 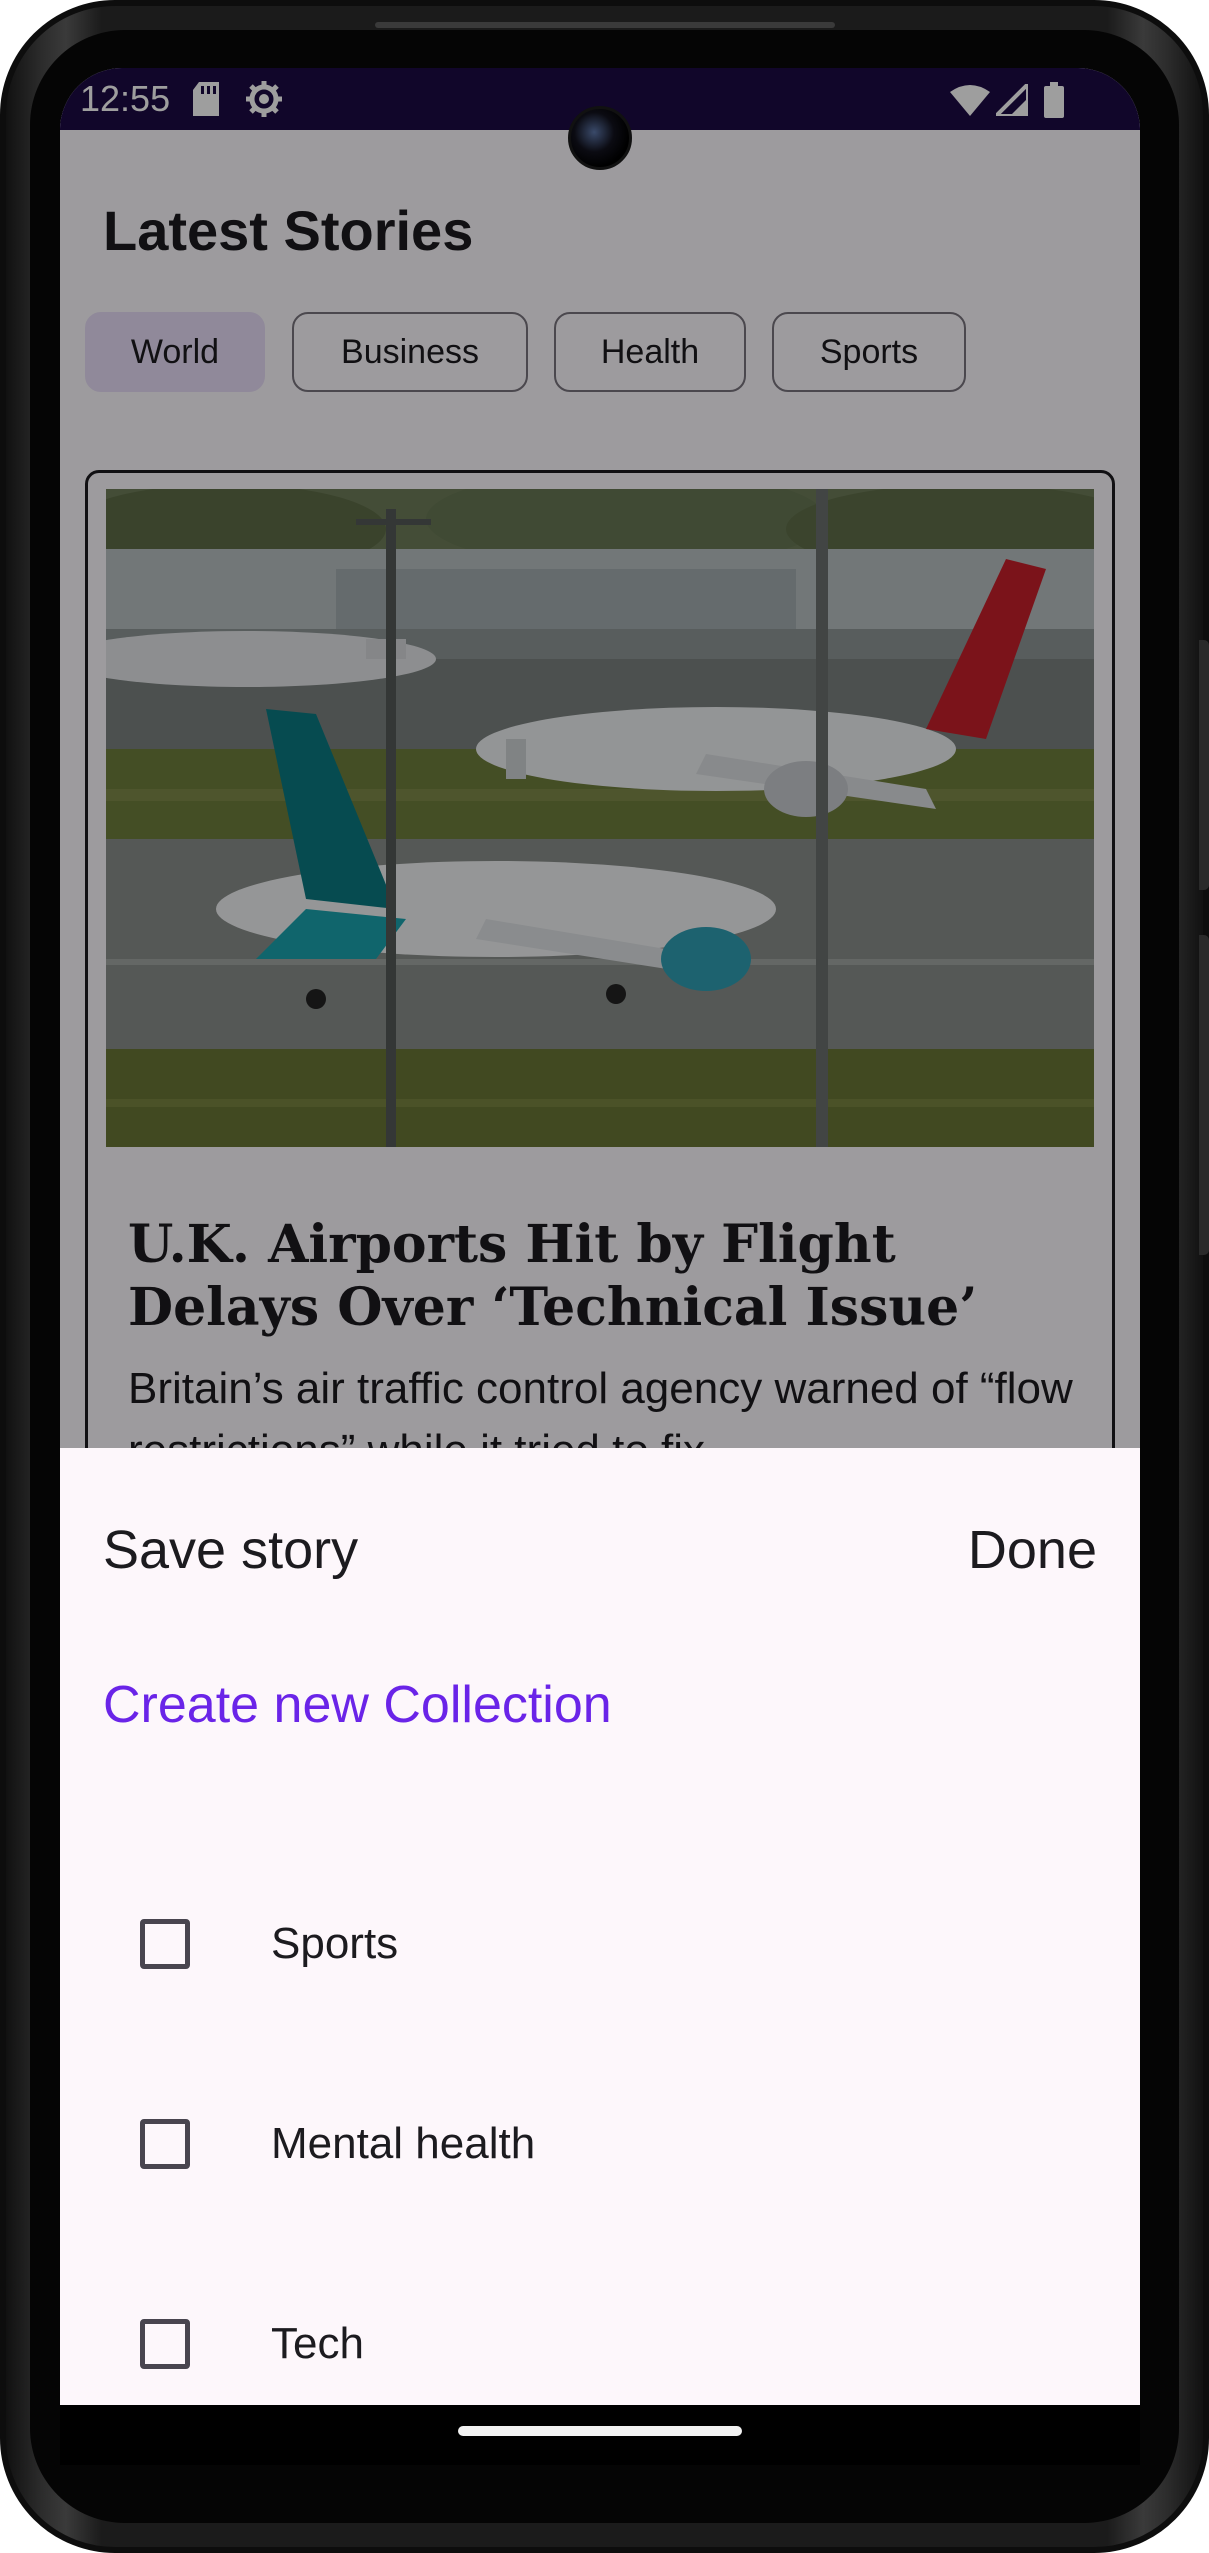 What do you see at coordinates (1032, 1550) in the screenshot?
I see `done-button: Done` at bounding box center [1032, 1550].